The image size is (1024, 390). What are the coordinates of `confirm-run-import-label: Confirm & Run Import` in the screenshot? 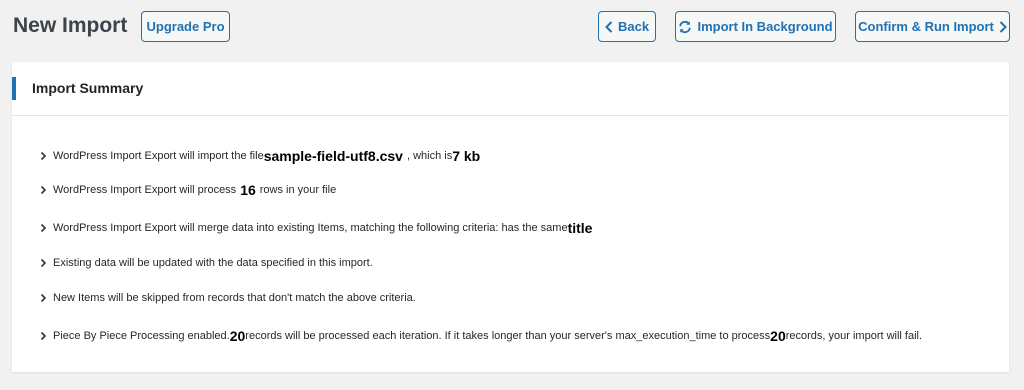 It's located at (926, 26).